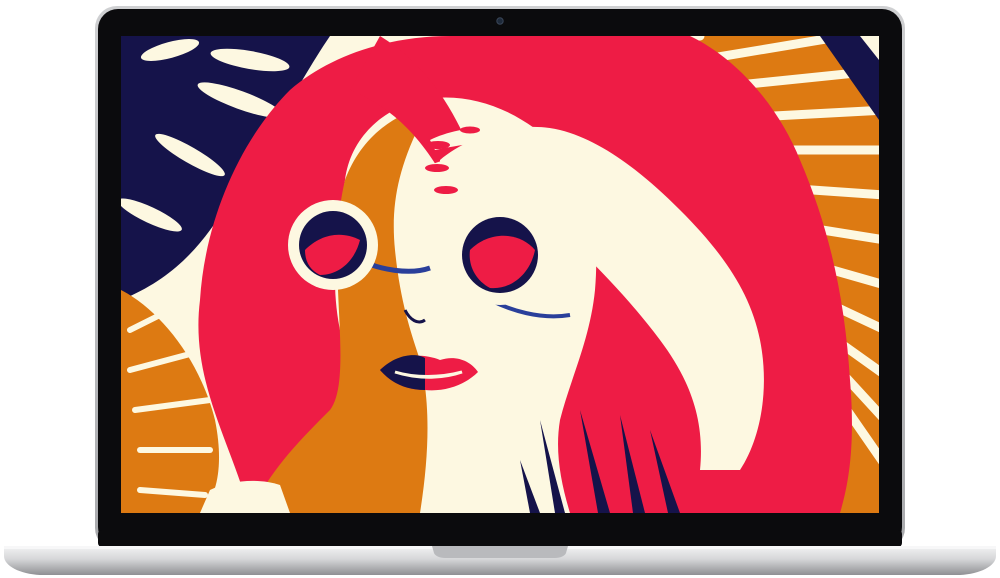  Describe the element at coordinates (500, 21) in the screenshot. I see `camera-dot-icon` at that location.